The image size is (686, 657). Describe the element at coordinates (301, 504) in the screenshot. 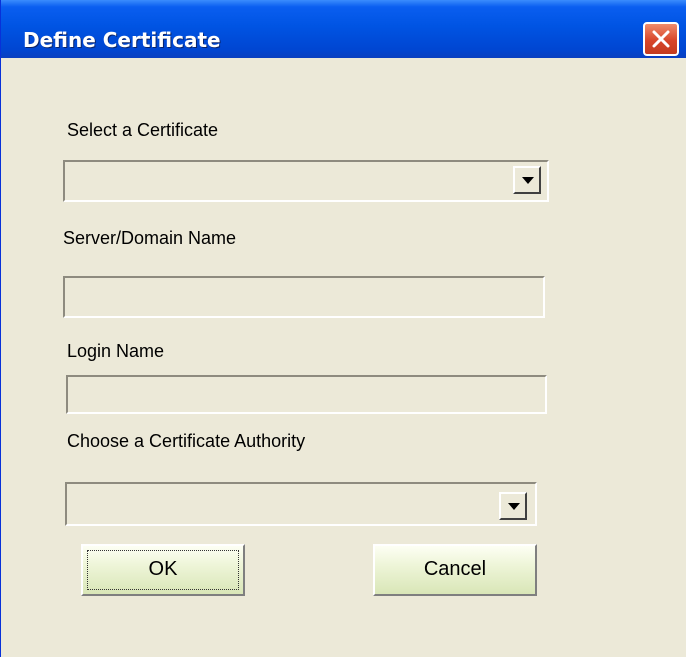

I see `certificate-authority-dropdown` at that location.